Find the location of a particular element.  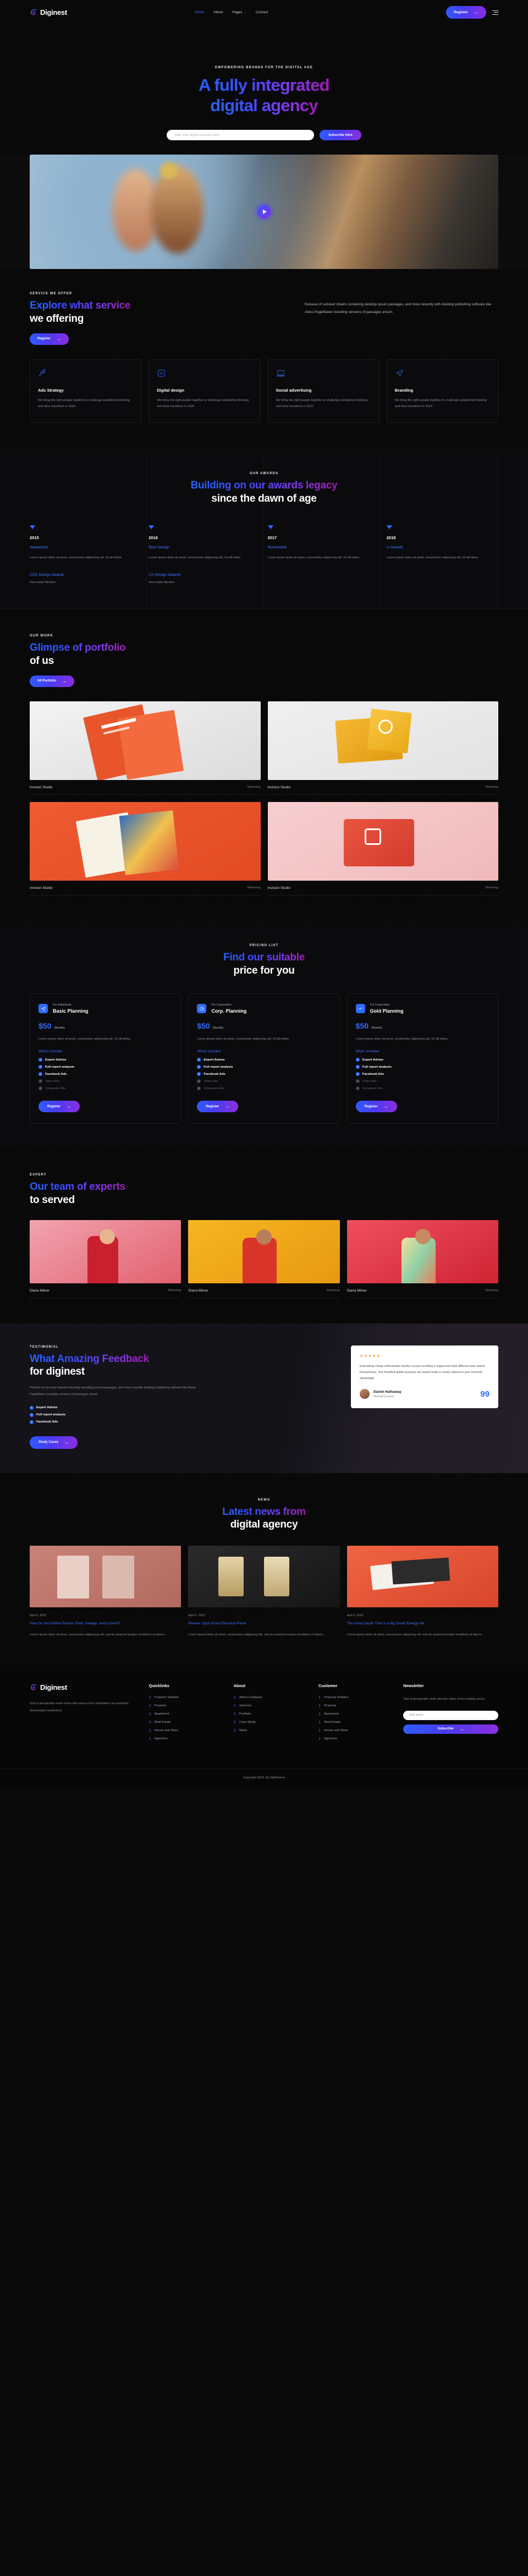

all-portfolio-button: All Portfolio → is located at coordinates (52, 681).